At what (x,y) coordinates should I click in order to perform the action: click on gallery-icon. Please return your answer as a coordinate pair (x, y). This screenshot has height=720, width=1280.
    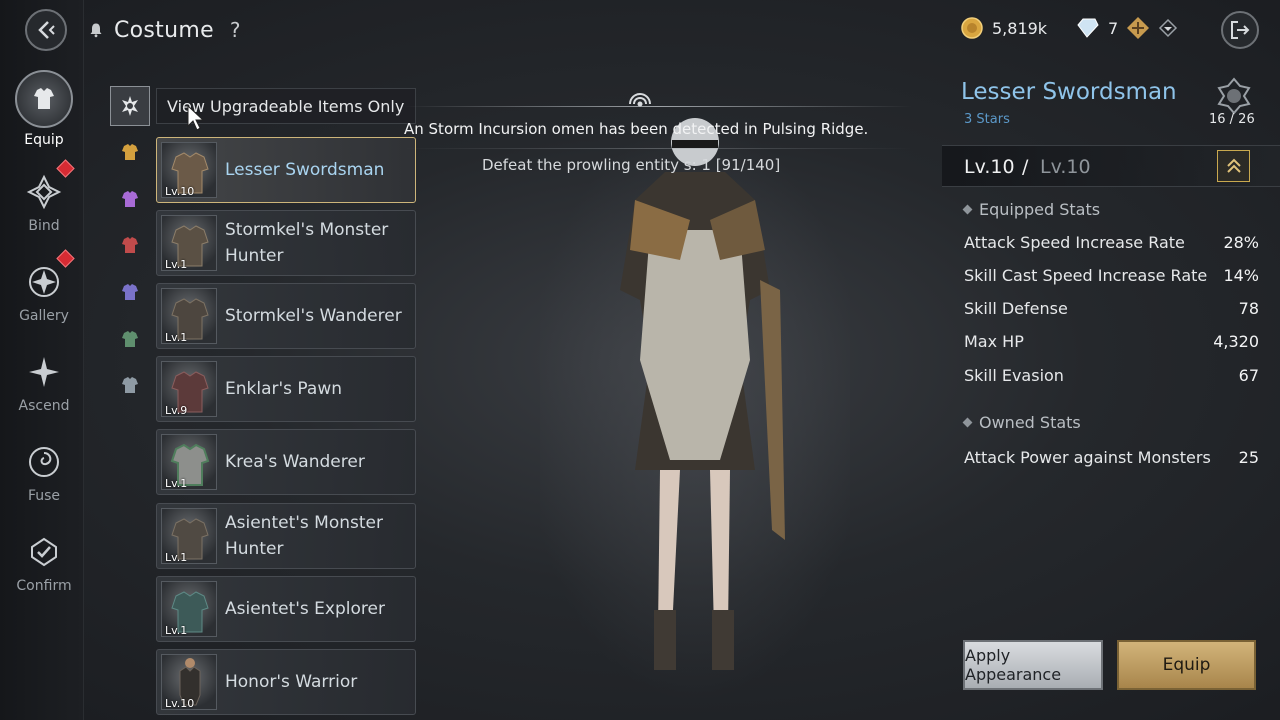
    Looking at the image, I should click on (44, 282).